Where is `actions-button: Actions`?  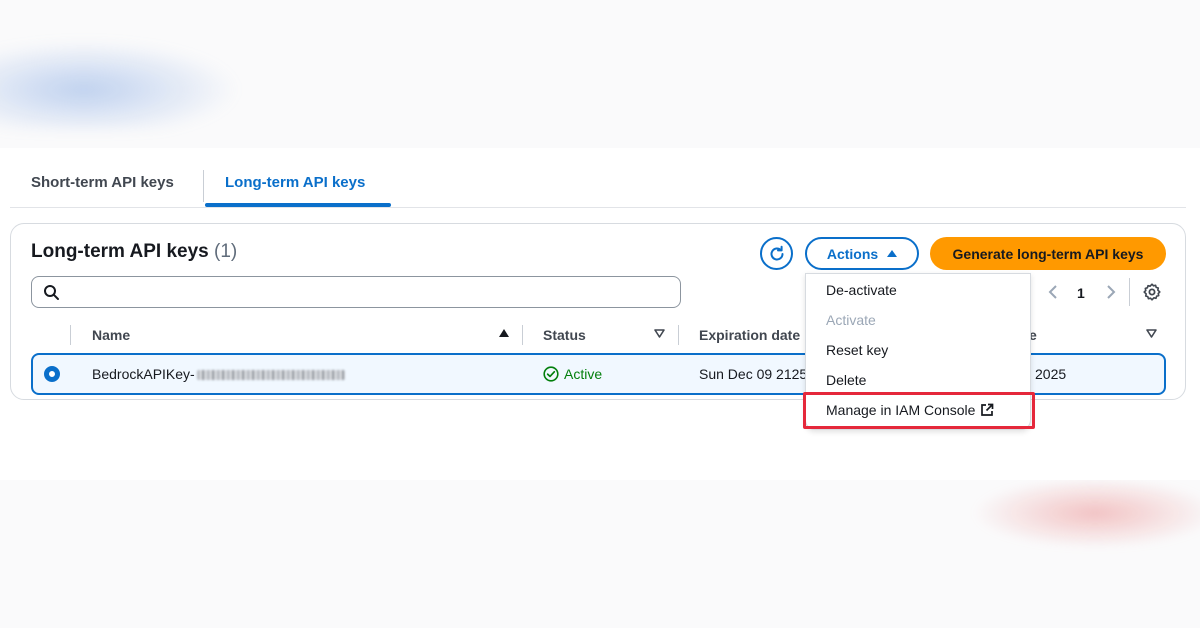 actions-button: Actions is located at coordinates (862, 253).